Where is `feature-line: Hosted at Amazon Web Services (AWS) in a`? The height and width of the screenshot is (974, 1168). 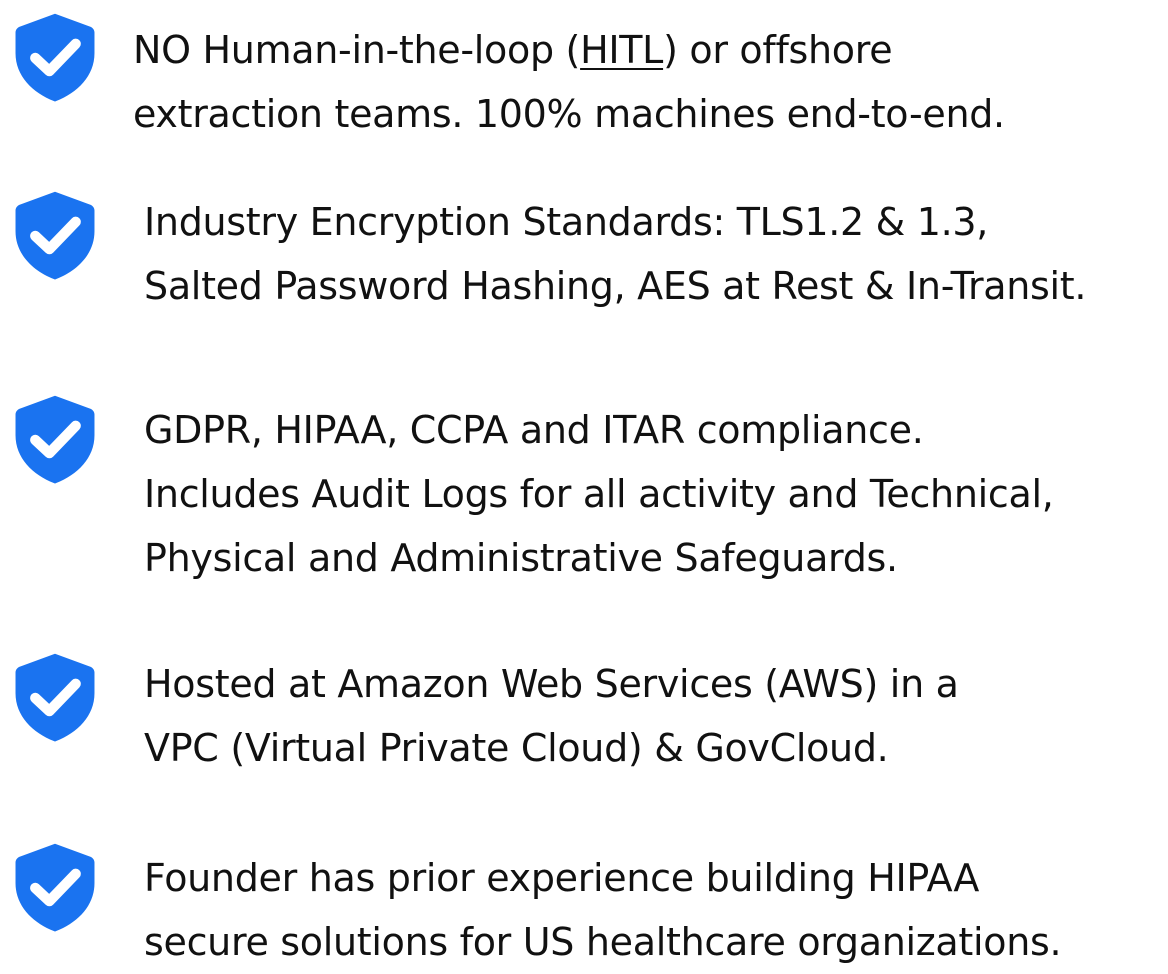 feature-line: Hosted at Amazon Web Services (AWS) in a is located at coordinates (551, 684).